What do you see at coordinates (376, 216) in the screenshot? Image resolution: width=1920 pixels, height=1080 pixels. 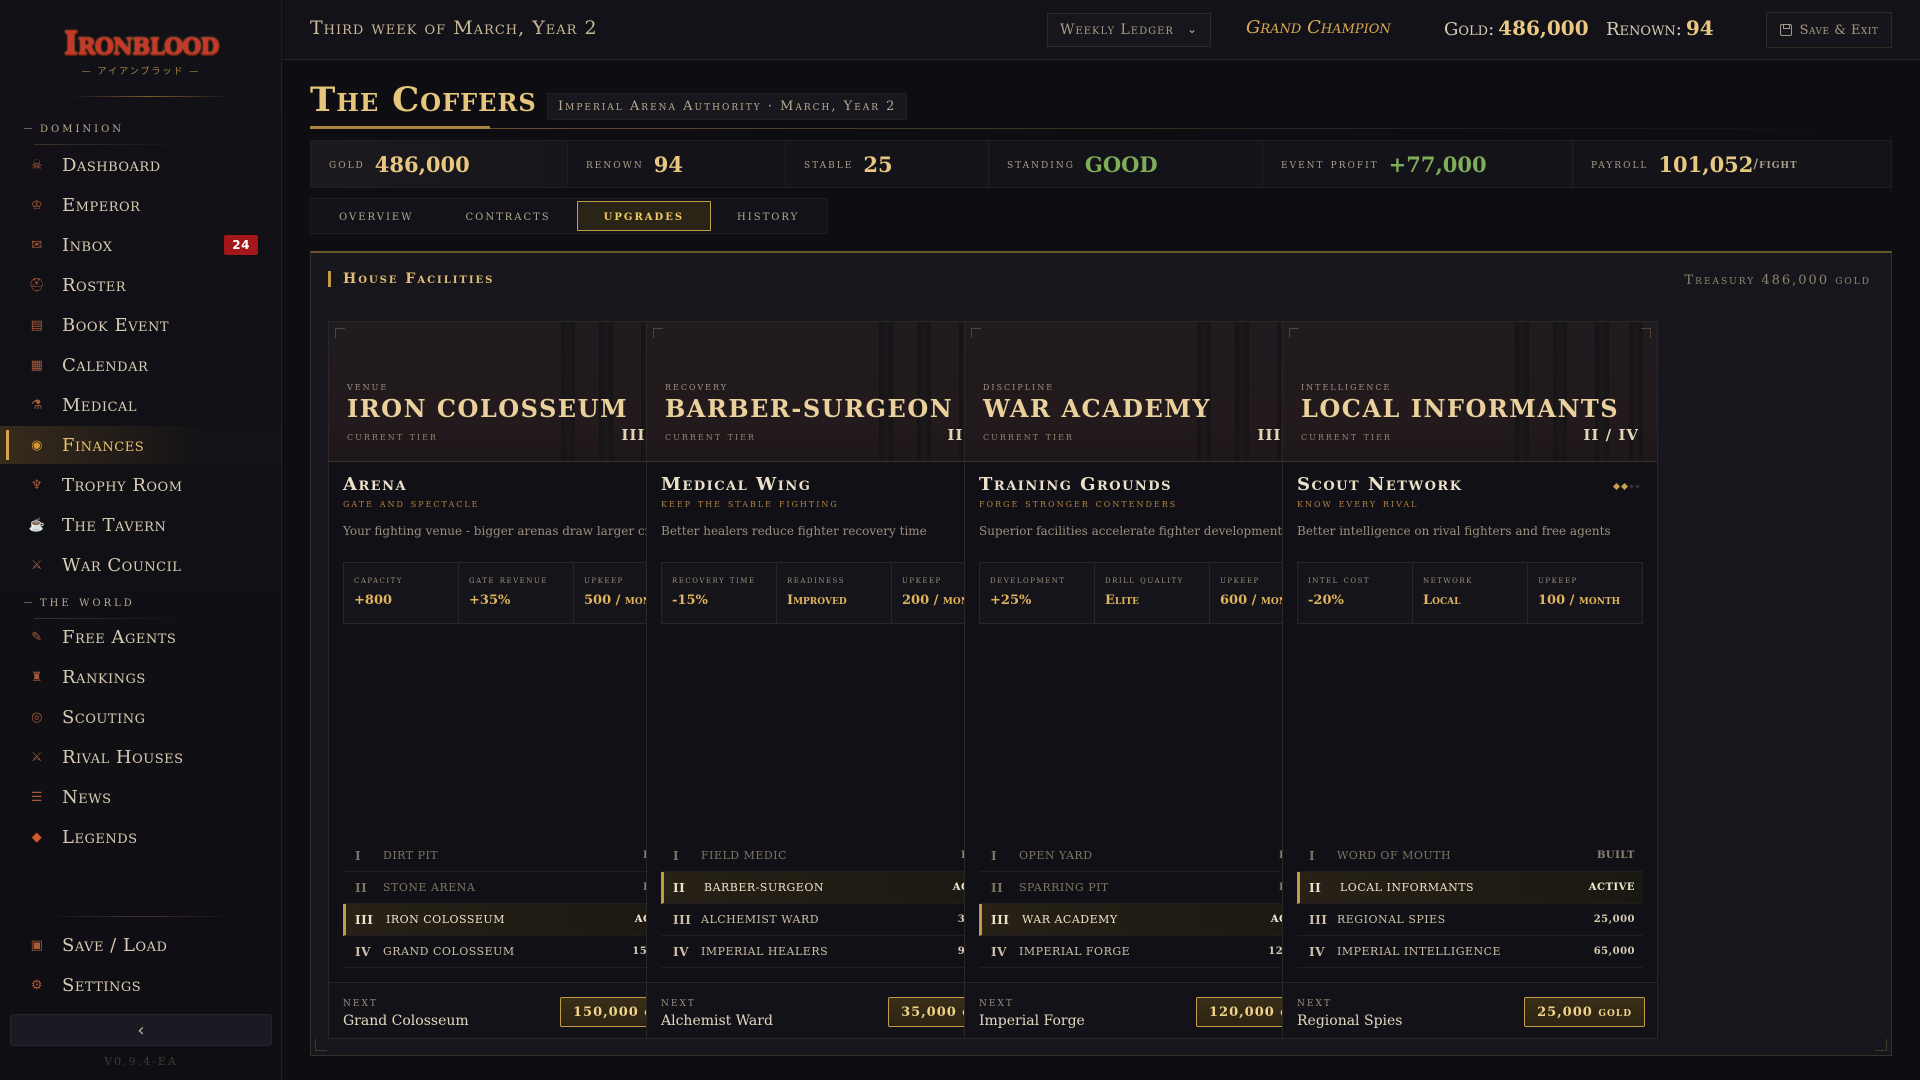 I see `tab-overview: overview` at bounding box center [376, 216].